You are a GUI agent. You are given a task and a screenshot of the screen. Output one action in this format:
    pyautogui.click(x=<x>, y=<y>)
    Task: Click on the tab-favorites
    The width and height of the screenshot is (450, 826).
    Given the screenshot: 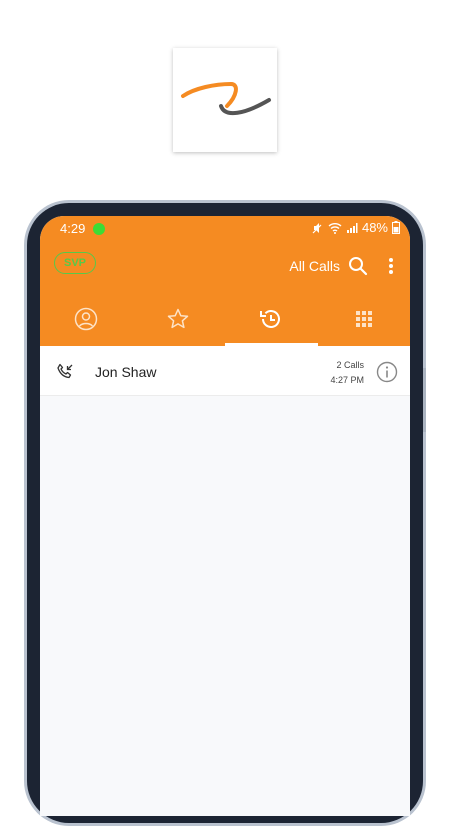 What is the action you would take?
    pyautogui.click(x=178, y=319)
    